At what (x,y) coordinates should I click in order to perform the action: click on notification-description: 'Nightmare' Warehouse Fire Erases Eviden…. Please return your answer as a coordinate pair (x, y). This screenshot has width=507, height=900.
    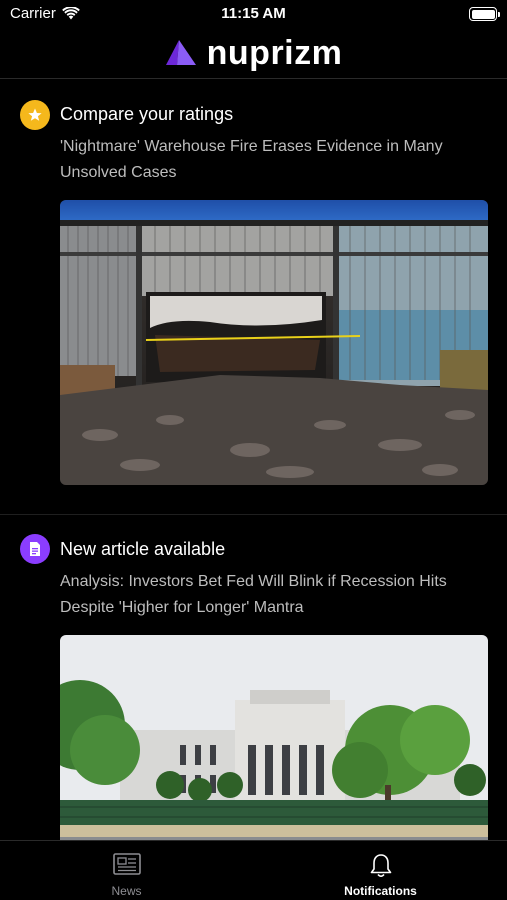
    Looking at the image, I should click on (251, 159).